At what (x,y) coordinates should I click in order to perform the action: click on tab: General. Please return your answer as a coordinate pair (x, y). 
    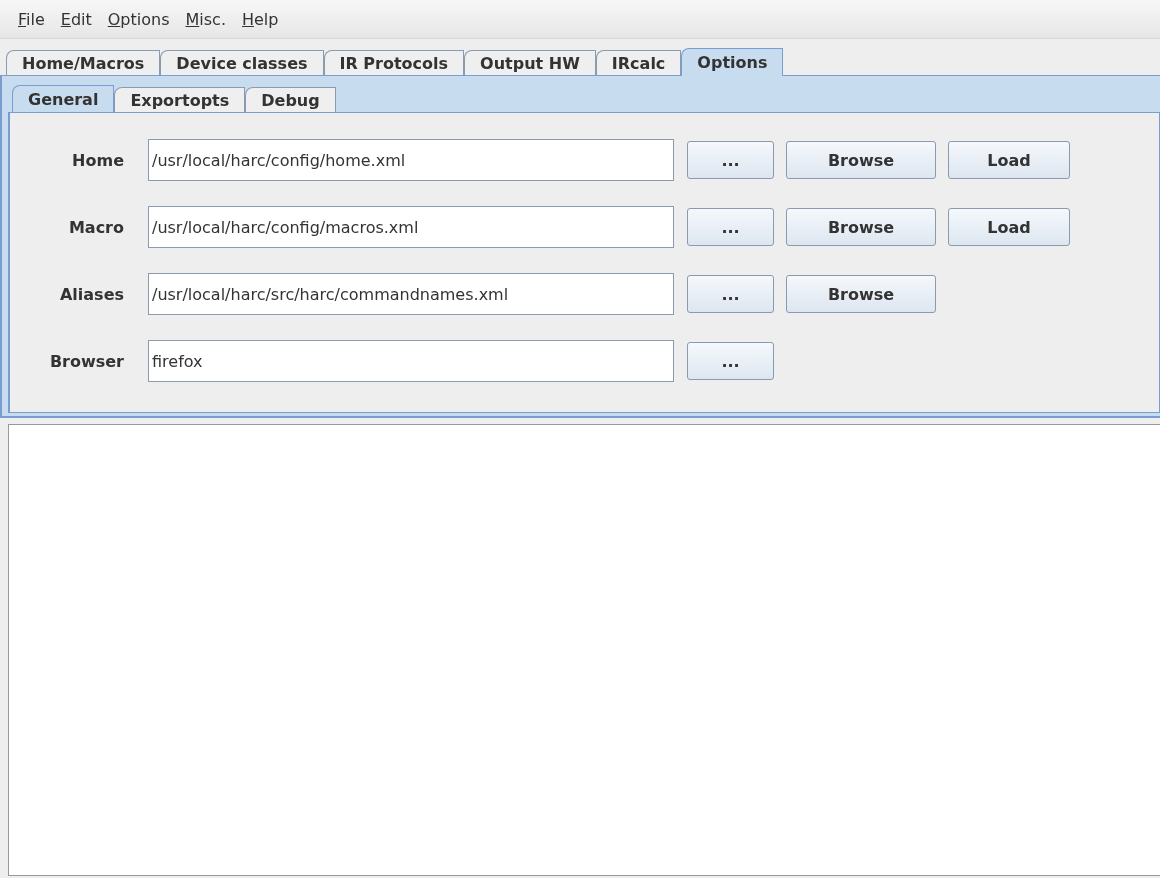
    Looking at the image, I should click on (63, 99).